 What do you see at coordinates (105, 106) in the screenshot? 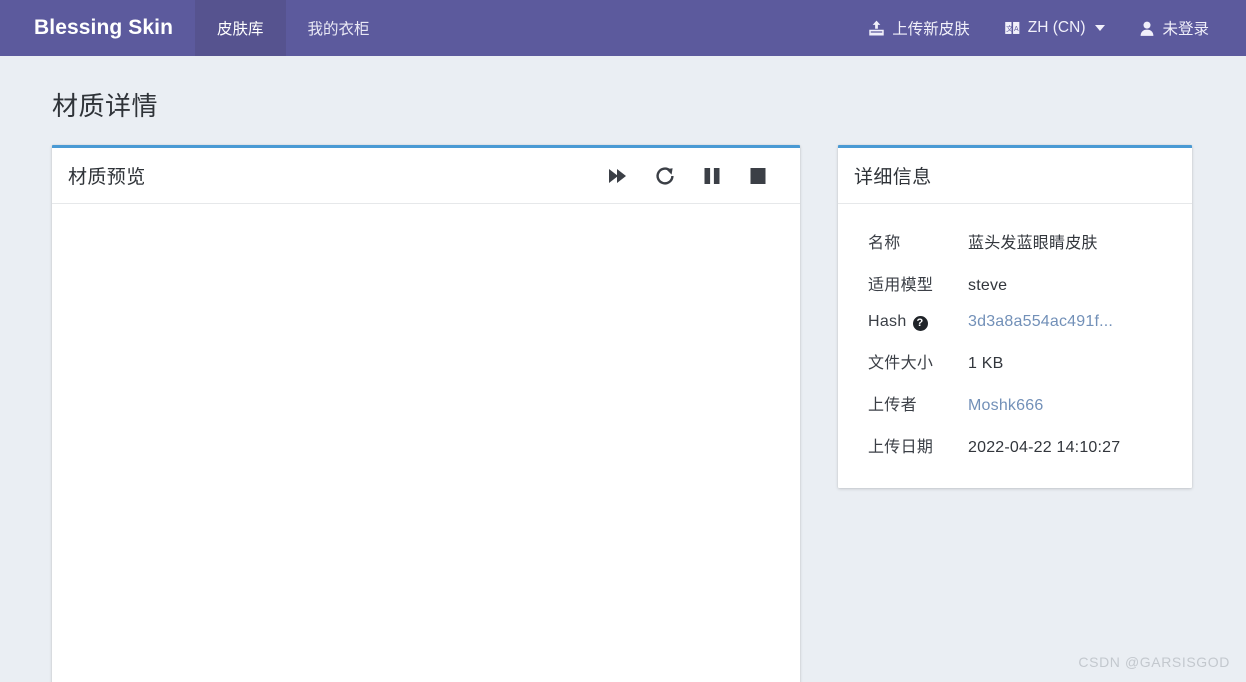
I see `page-title: 材质详情` at bounding box center [105, 106].